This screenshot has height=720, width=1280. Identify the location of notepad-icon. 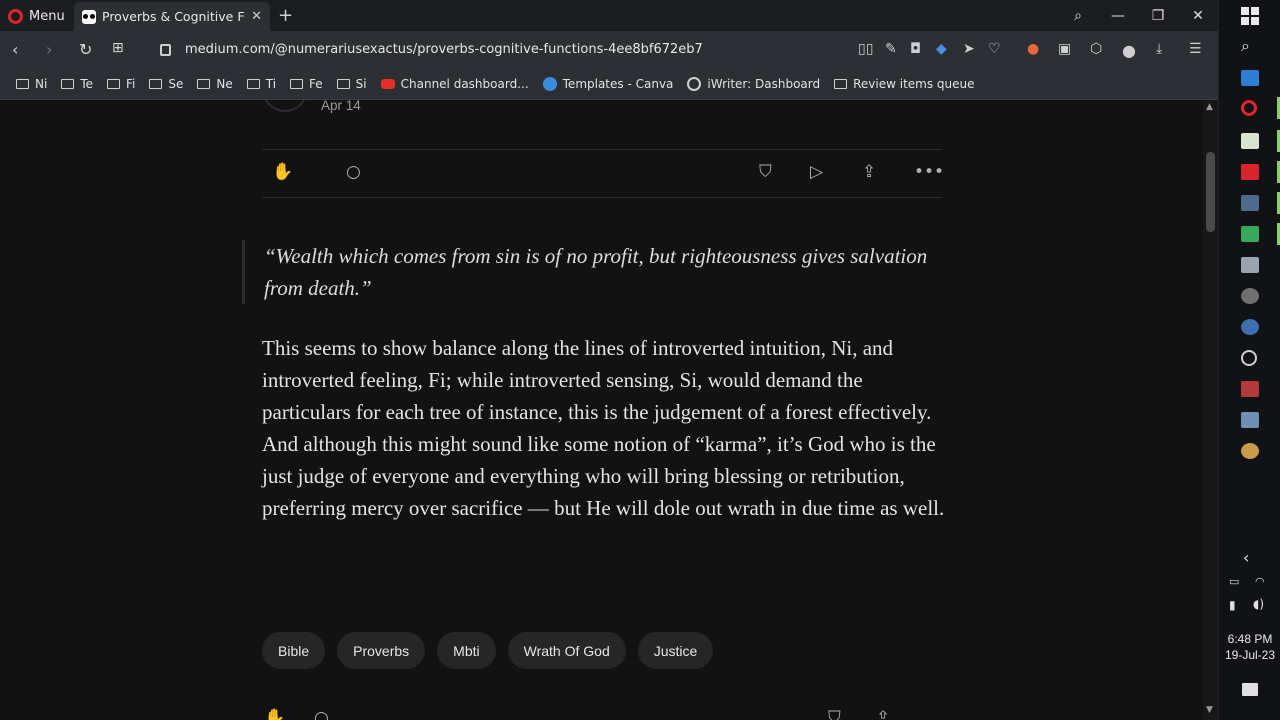
(1250, 141).